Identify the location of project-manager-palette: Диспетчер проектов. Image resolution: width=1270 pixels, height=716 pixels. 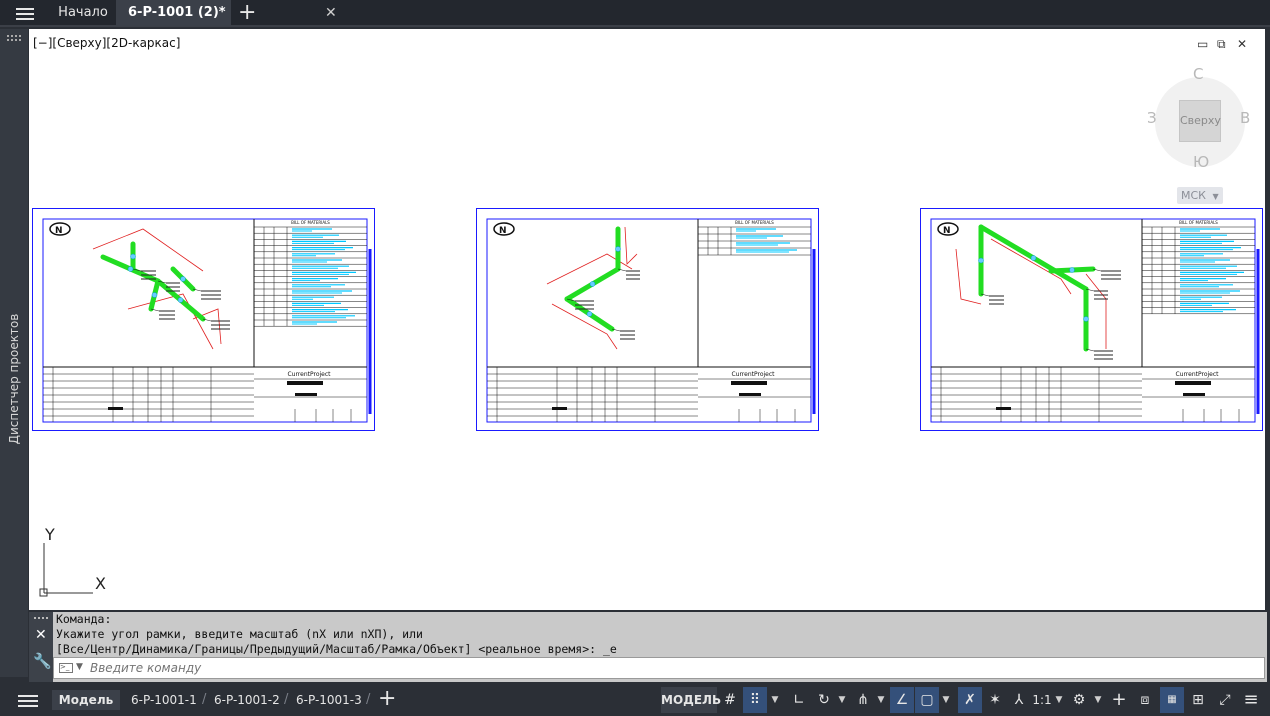
(14, 353).